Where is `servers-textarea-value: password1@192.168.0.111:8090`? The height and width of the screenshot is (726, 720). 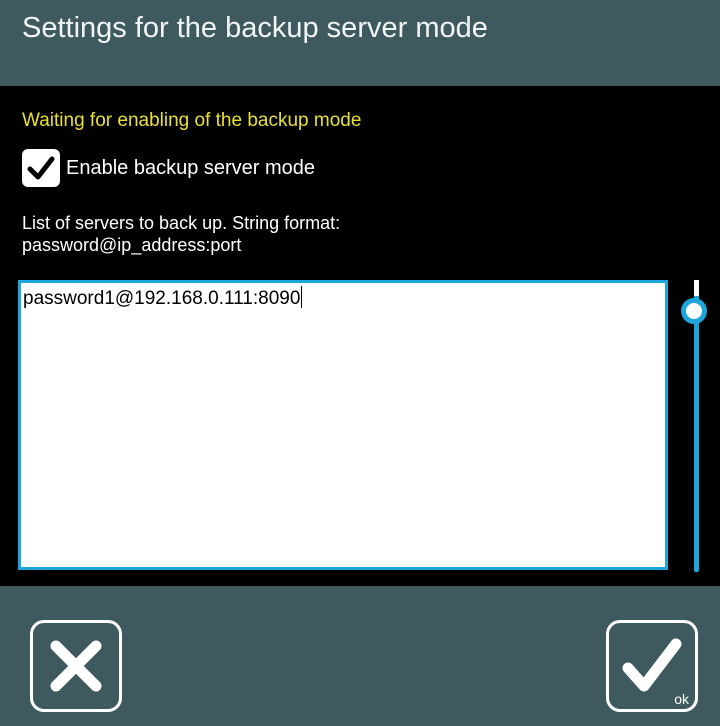
servers-textarea-value: password1@192.168.0.111:8090 is located at coordinates (162, 298).